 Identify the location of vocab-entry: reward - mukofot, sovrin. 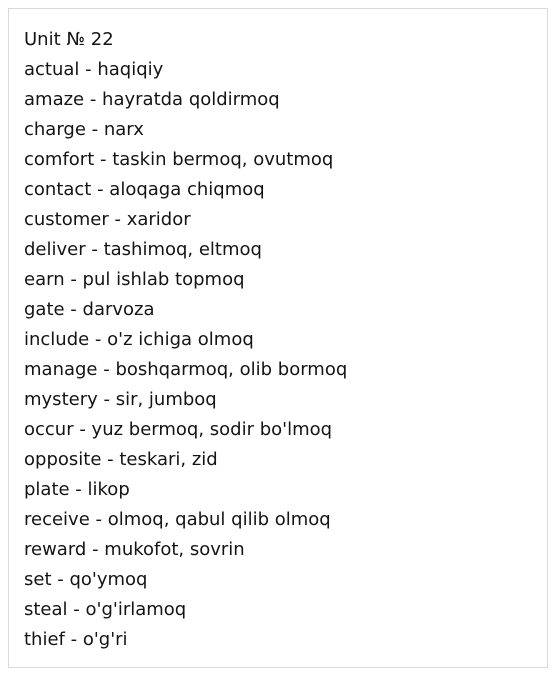
(134, 549).